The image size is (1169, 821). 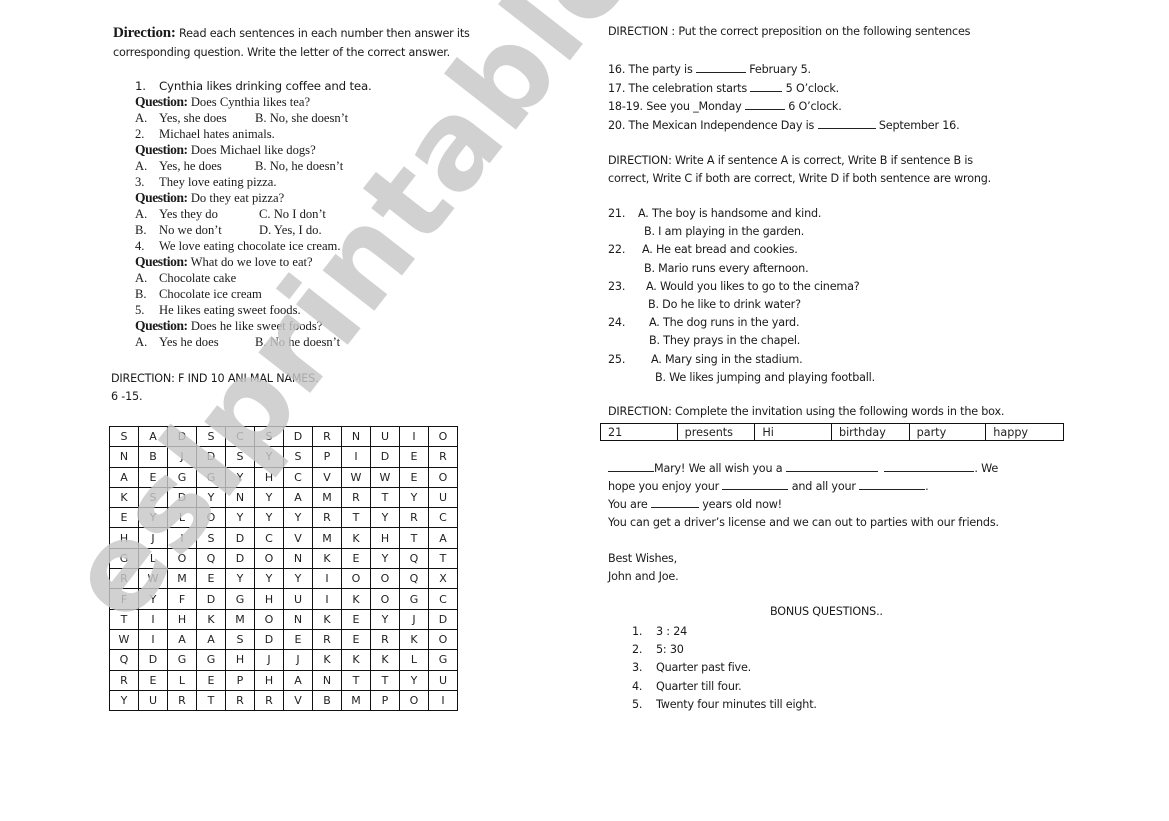 What do you see at coordinates (182, 599) in the screenshot?
I see `word-search-cell: F` at bounding box center [182, 599].